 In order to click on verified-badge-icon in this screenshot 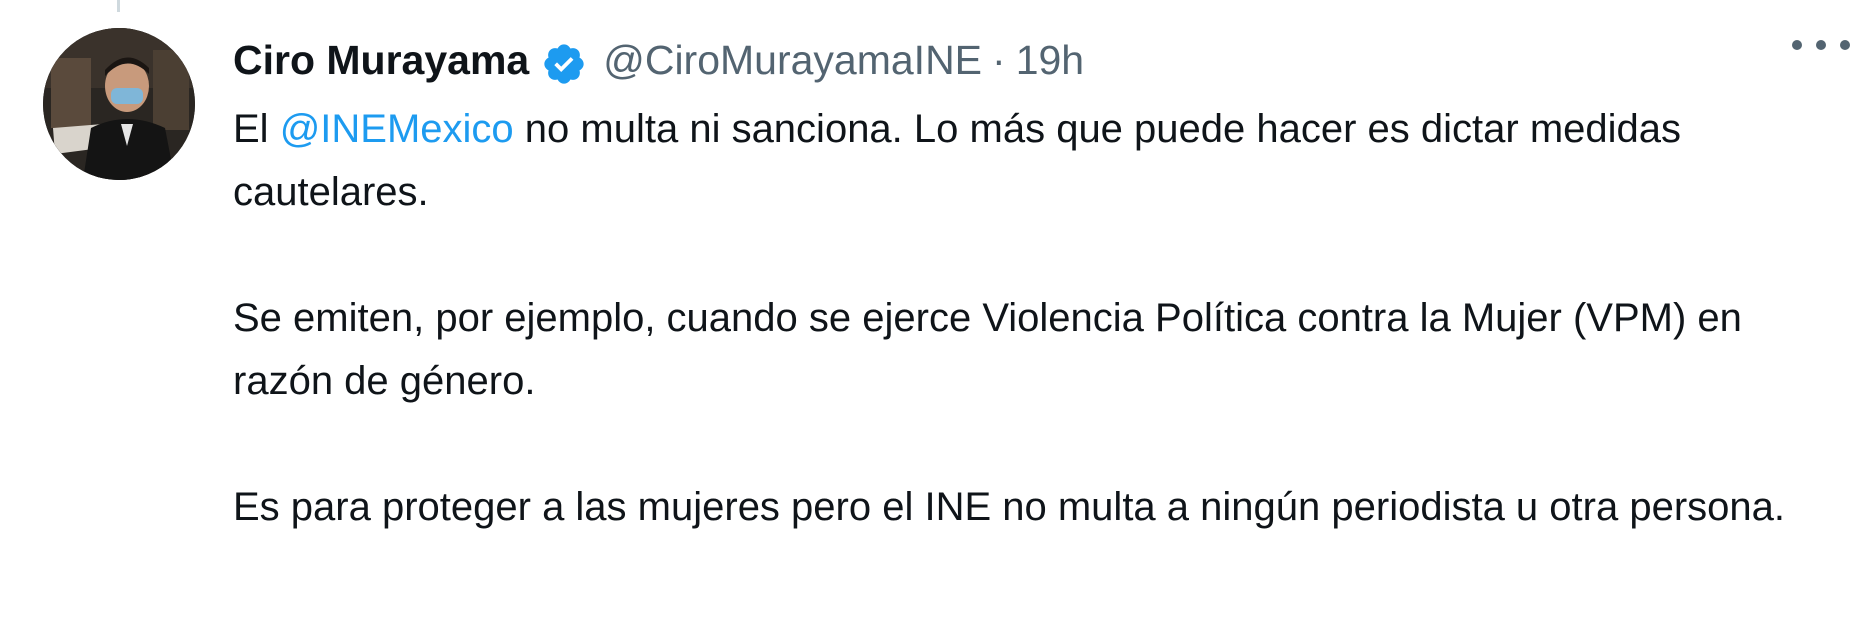, I will do `click(564, 60)`.